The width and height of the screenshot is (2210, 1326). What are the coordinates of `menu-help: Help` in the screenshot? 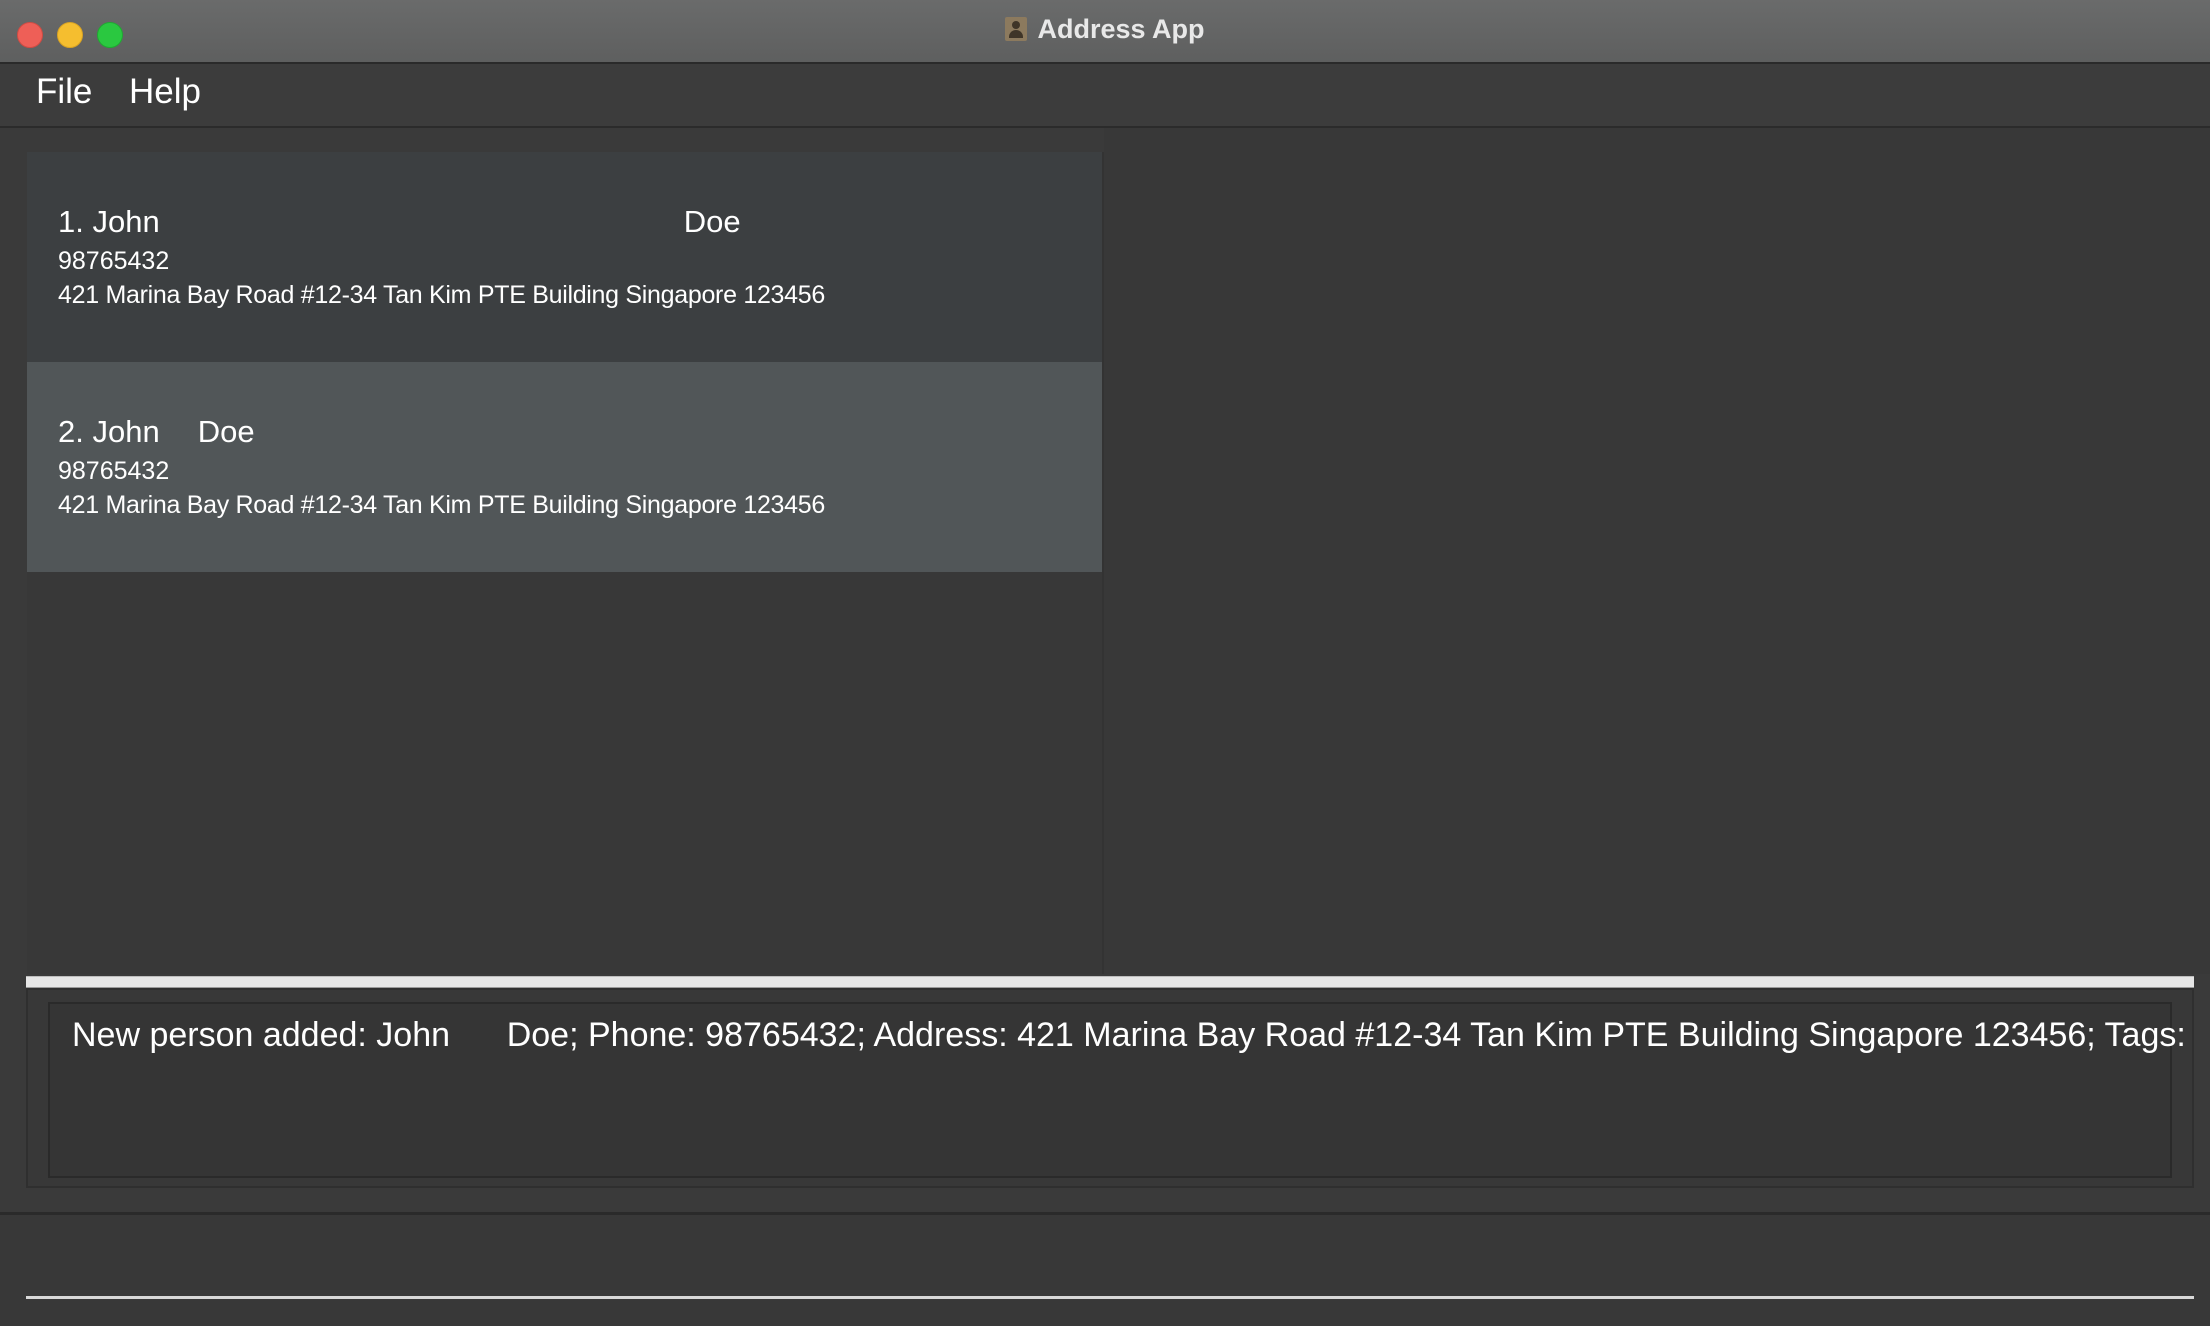 It's located at (165, 92).